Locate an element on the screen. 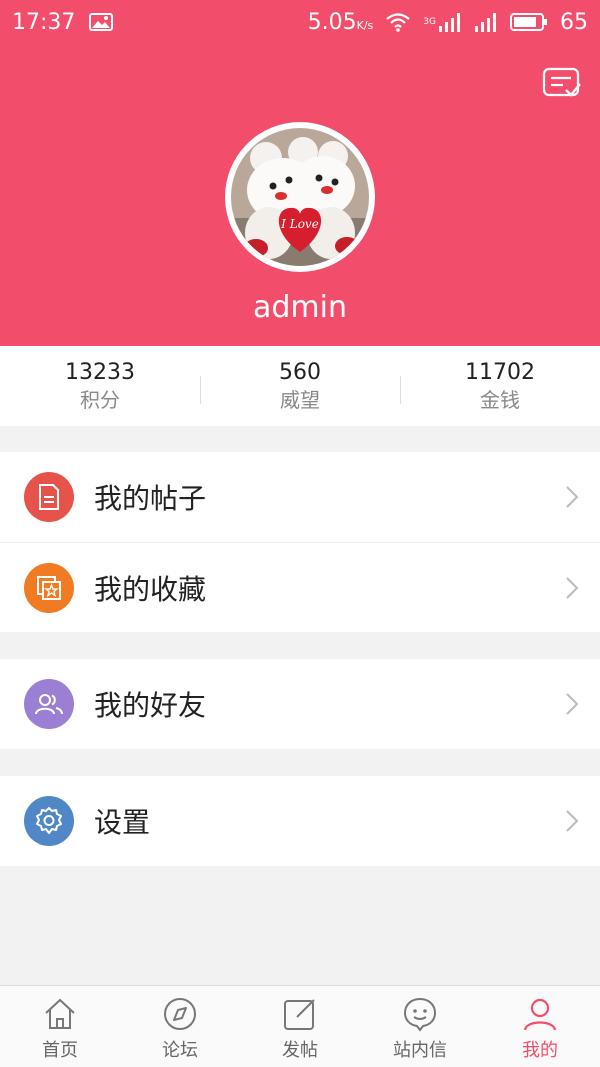 The width and height of the screenshot is (600, 1067). menu-group-system: 设置 is located at coordinates (300, 821).